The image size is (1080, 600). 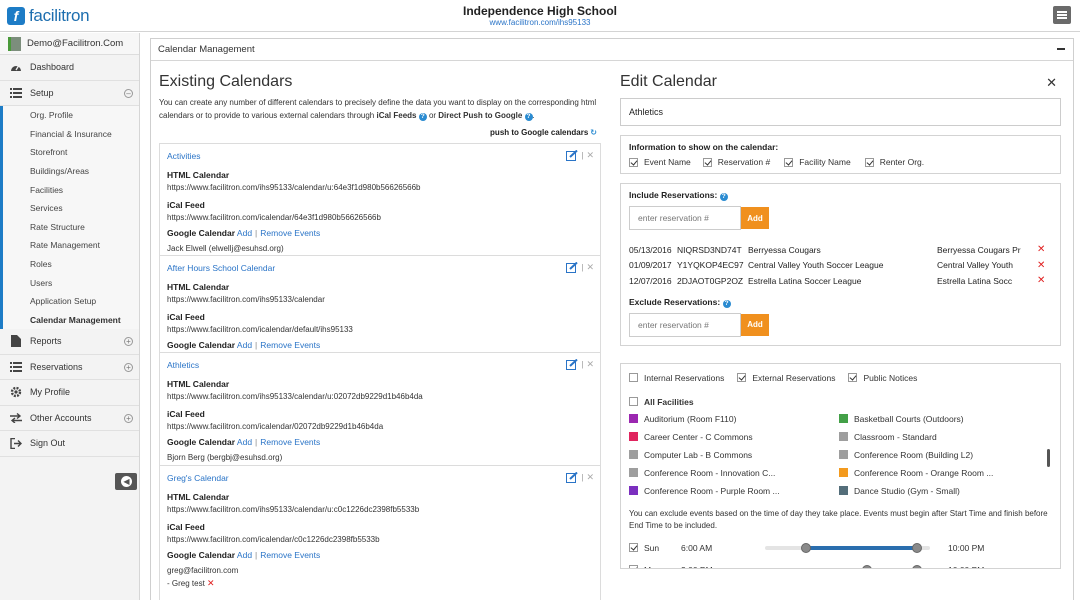 What do you see at coordinates (894, 162) in the screenshot?
I see `info-option-checkbox: Renter Org.` at bounding box center [894, 162].